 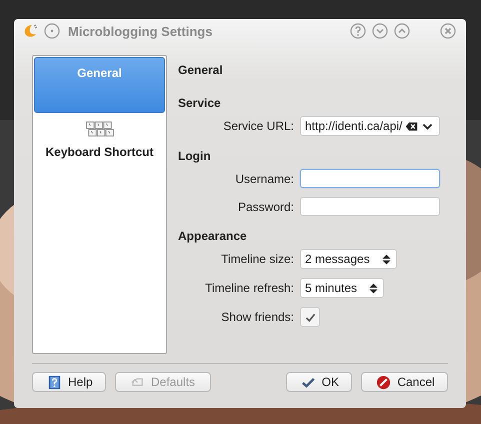 I want to click on field-label: Password:, so click(x=265, y=207).